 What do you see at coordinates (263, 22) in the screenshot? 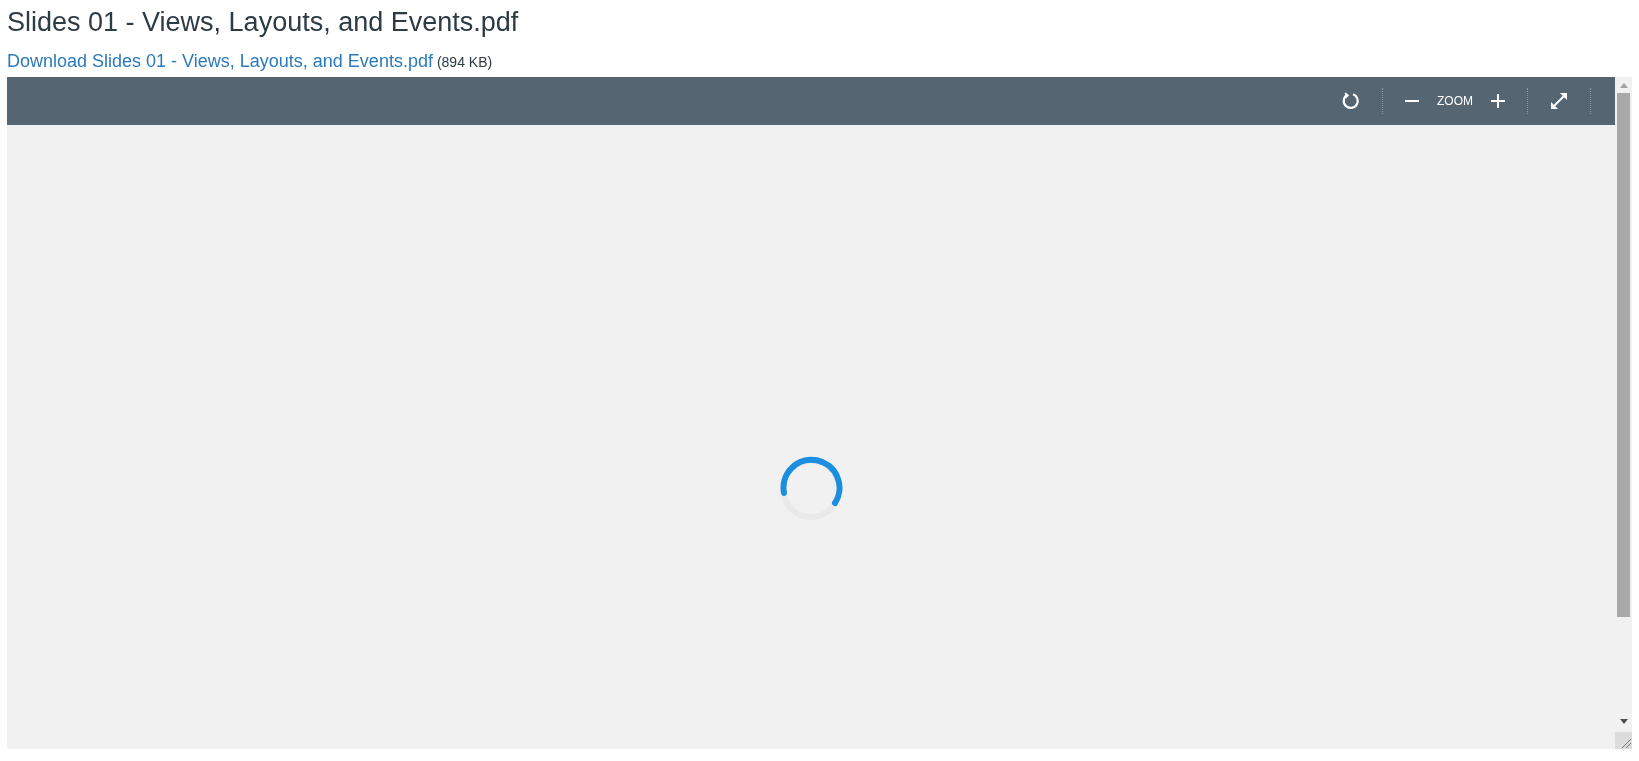
I see `page-title: Slides 01 - Views, Layouts, and Events.pdf` at bounding box center [263, 22].